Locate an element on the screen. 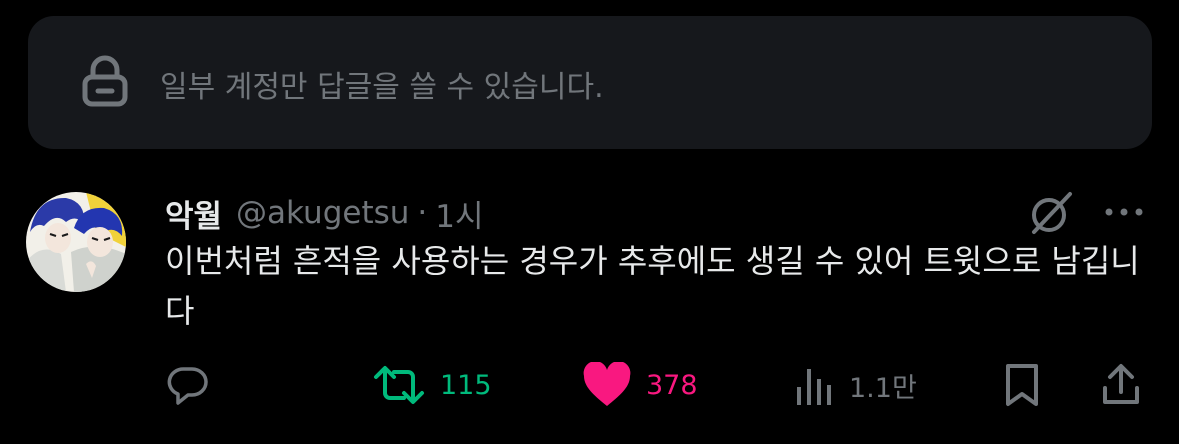  heart-icon is located at coordinates (607, 384).